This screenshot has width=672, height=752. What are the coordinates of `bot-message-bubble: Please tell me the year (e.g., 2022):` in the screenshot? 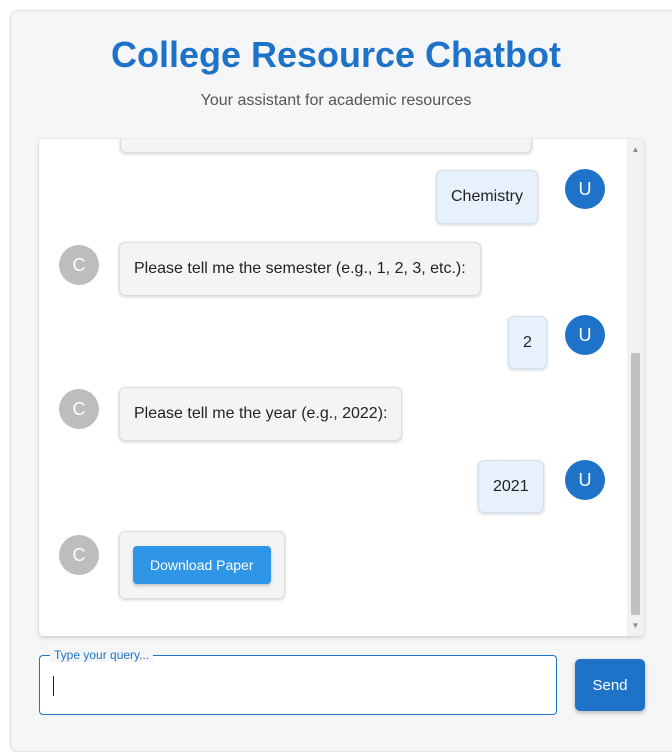 It's located at (261, 414).